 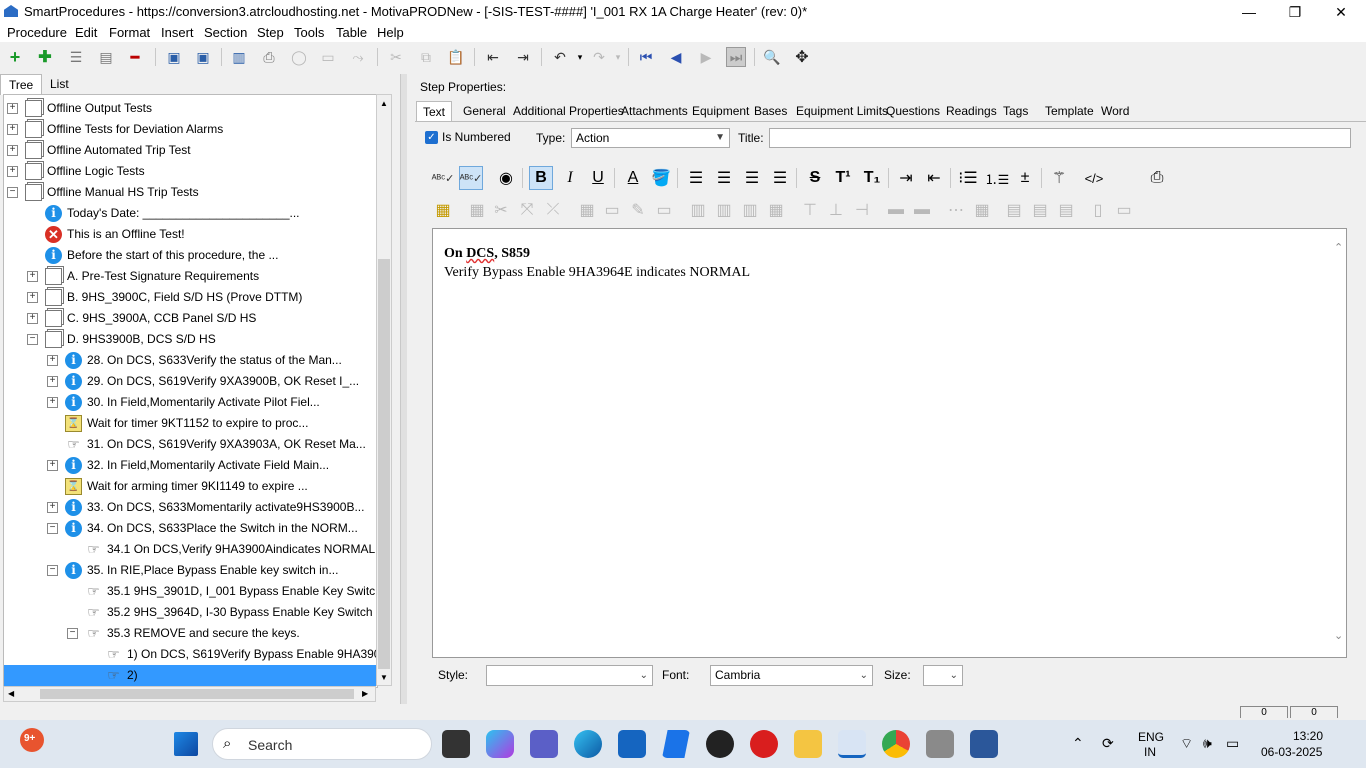 What do you see at coordinates (752, 178) in the screenshot?
I see `align-right-icon: ☰` at bounding box center [752, 178].